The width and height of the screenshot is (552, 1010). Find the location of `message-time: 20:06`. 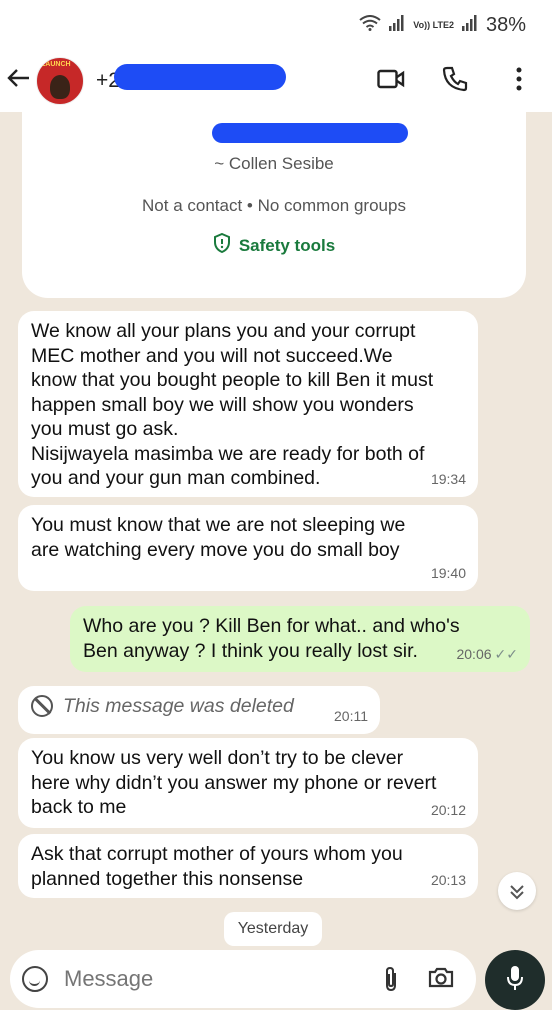

message-time: 20:06 is located at coordinates (474, 653).